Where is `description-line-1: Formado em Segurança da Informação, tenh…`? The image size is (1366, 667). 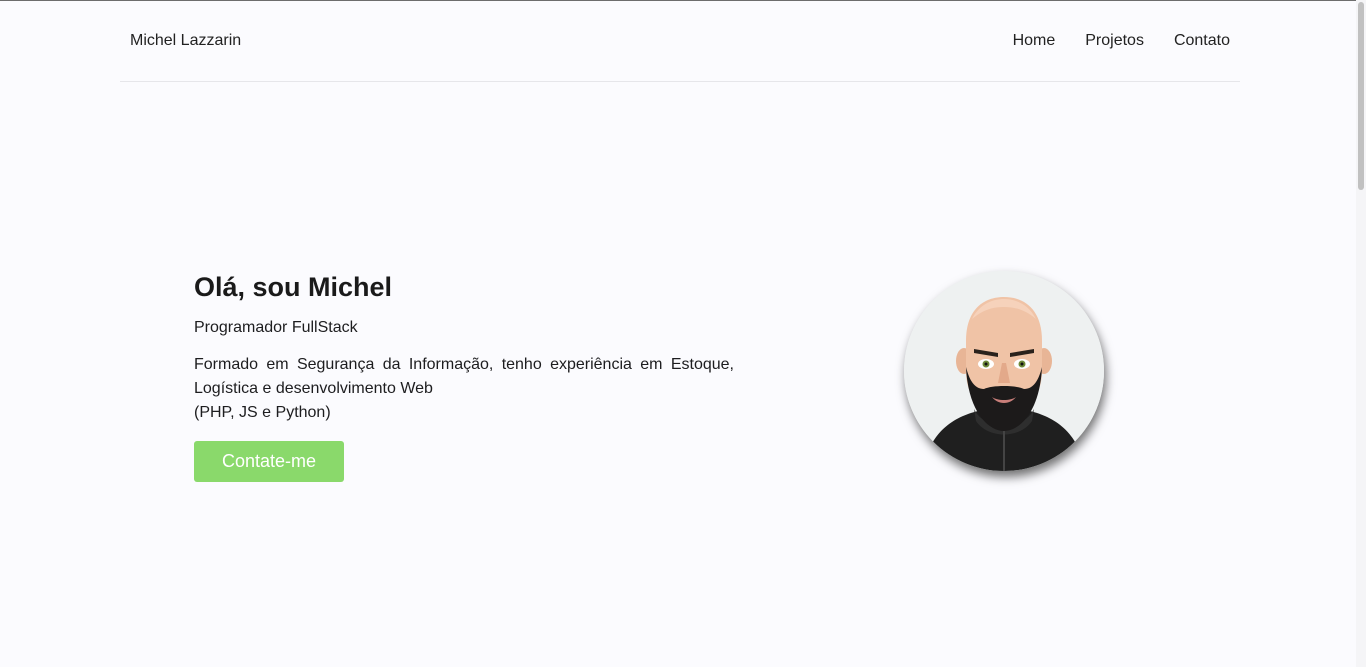 description-line-1: Formado em Segurança da Informação, tenh… is located at coordinates (464, 364).